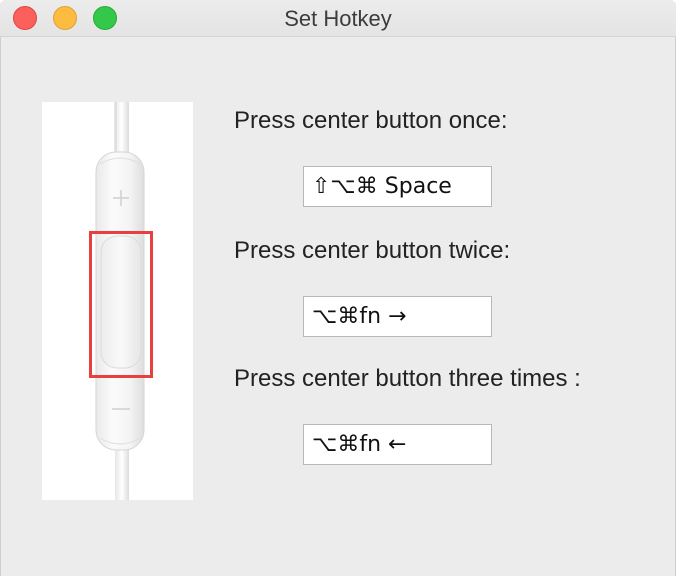 This screenshot has width=676, height=580. What do you see at coordinates (122, 471) in the screenshot?
I see `cable-bottom` at bounding box center [122, 471].